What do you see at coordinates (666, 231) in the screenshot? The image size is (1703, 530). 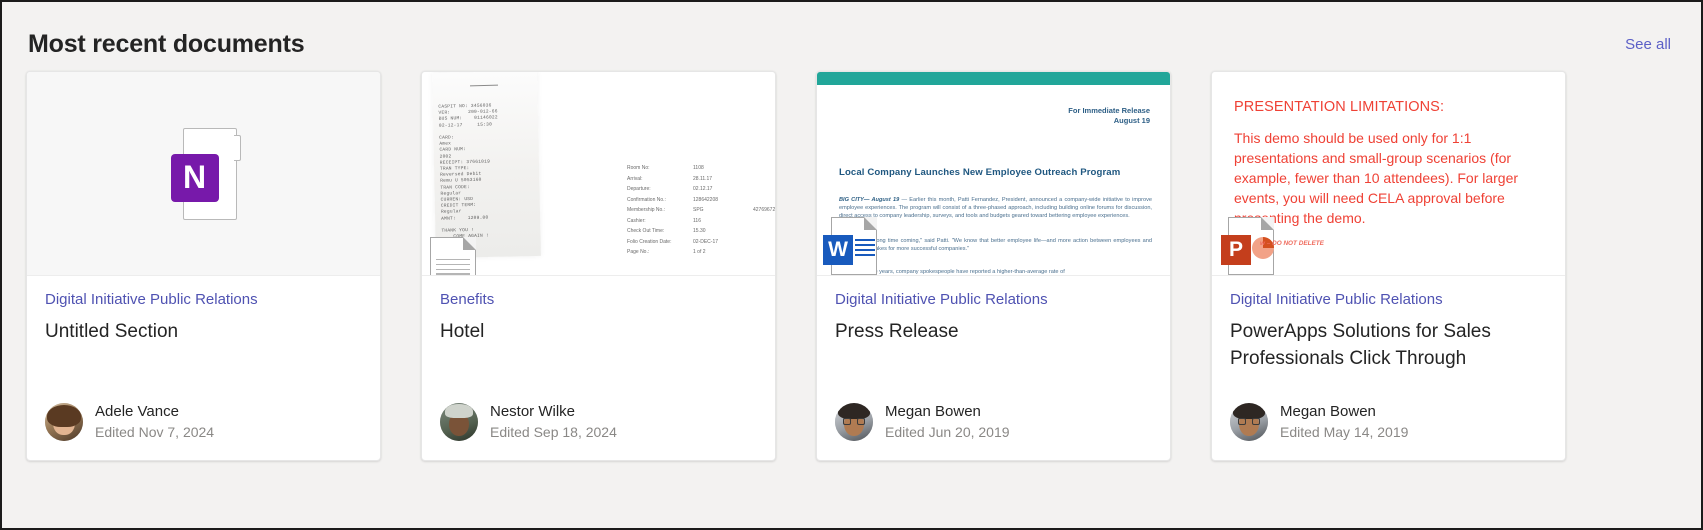 I see `table-row: Check Out Time: 15.30` at bounding box center [666, 231].